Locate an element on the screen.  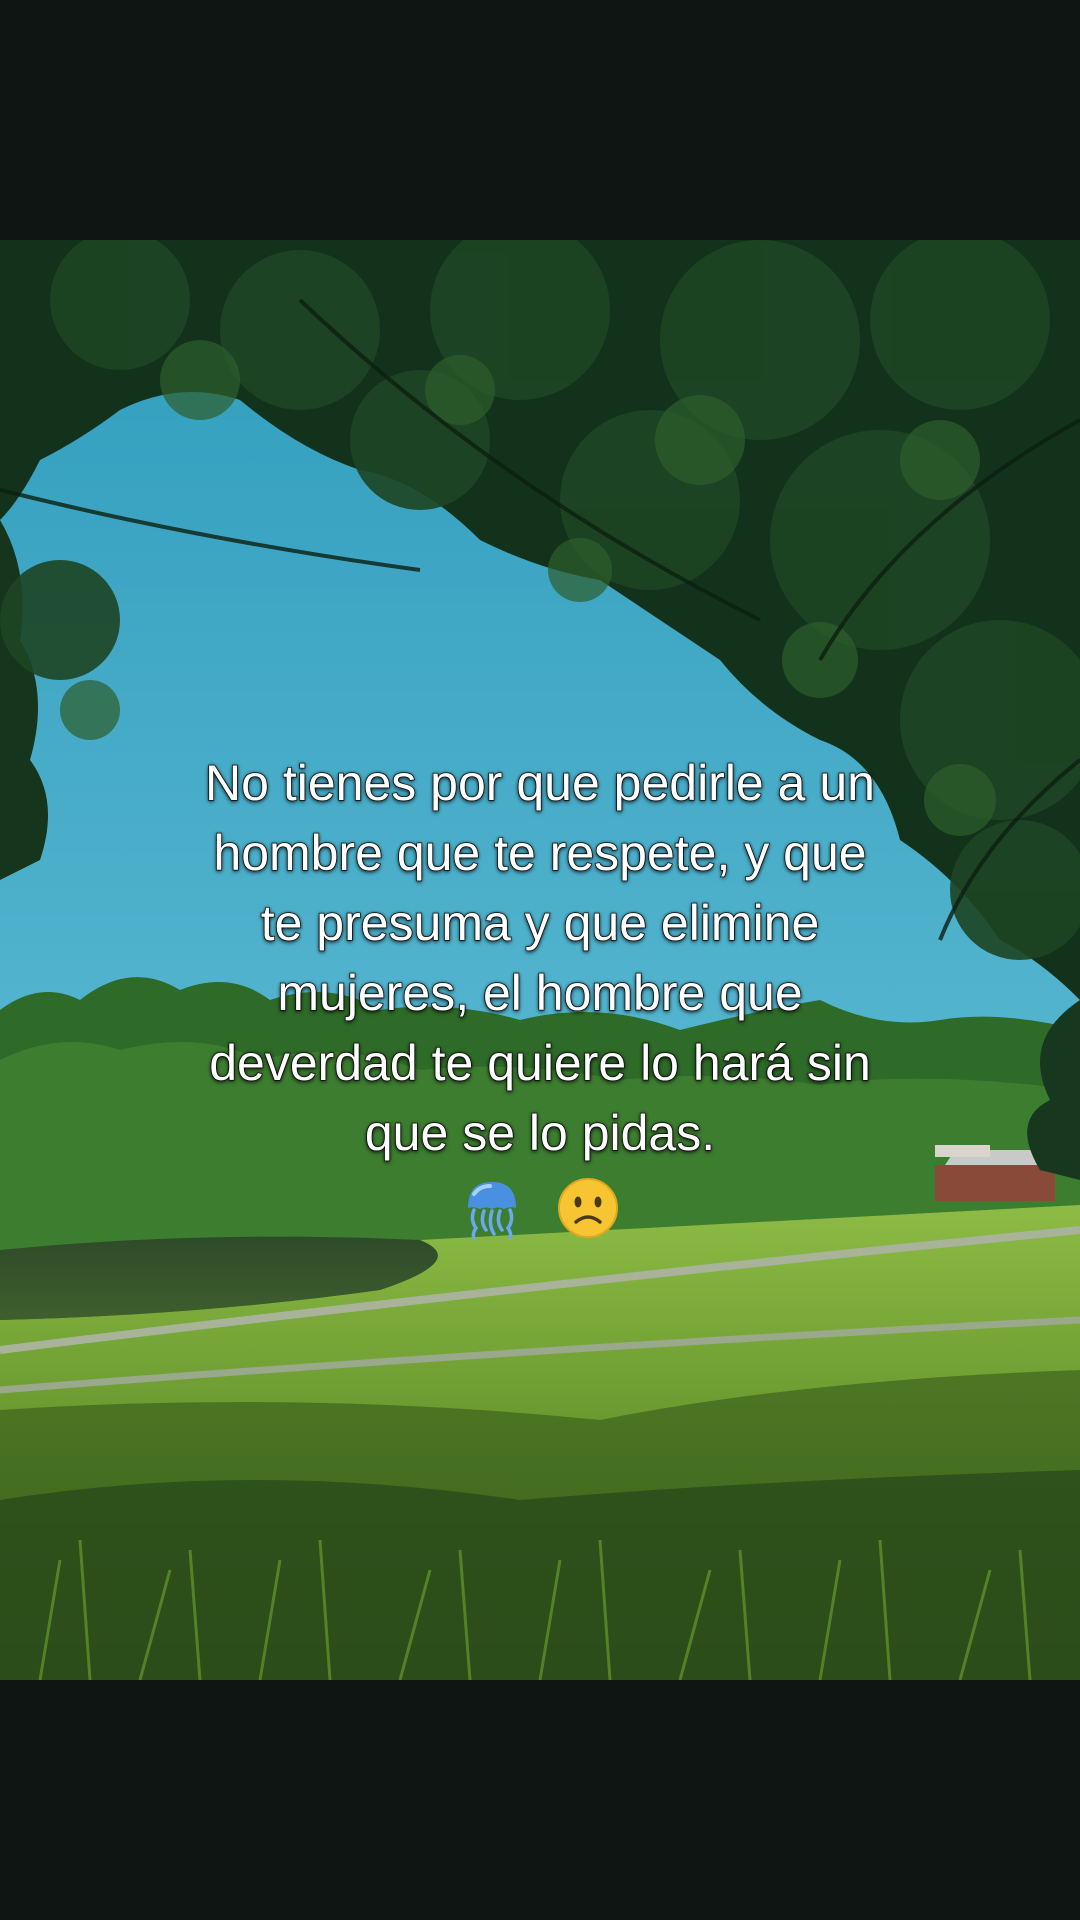
letterbox-bottom is located at coordinates (540, 1800).